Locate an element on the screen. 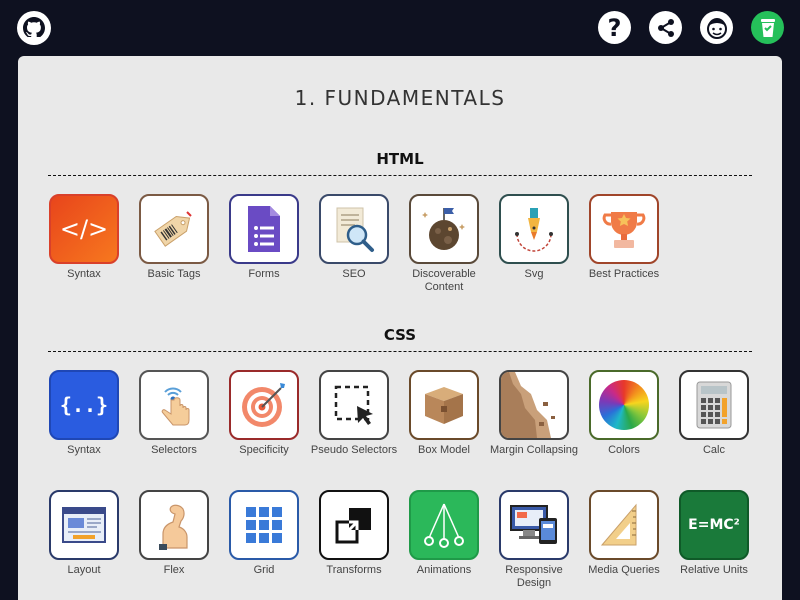 The image size is (800, 600). tile-selectors: Selectors is located at coordinates (174, 413).